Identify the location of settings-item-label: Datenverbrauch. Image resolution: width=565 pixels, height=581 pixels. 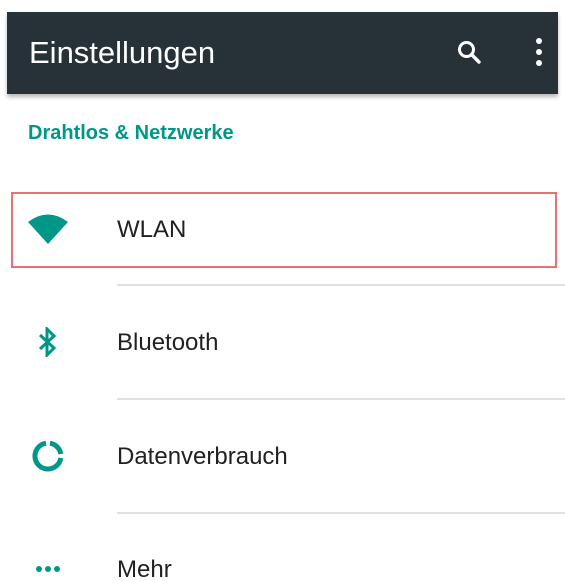
(202, 456).